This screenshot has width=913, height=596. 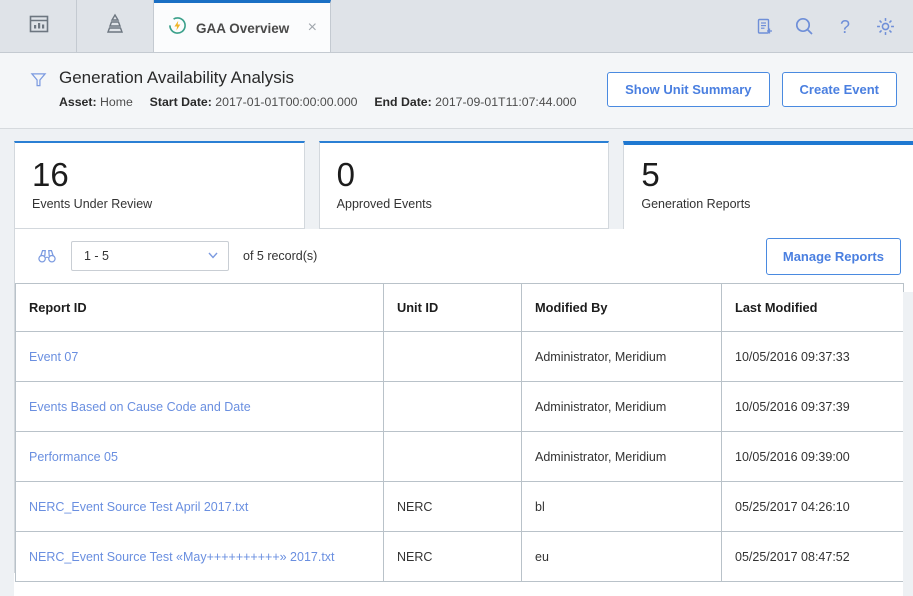 I want to click on gear-icon, so click(x=885, y=26).